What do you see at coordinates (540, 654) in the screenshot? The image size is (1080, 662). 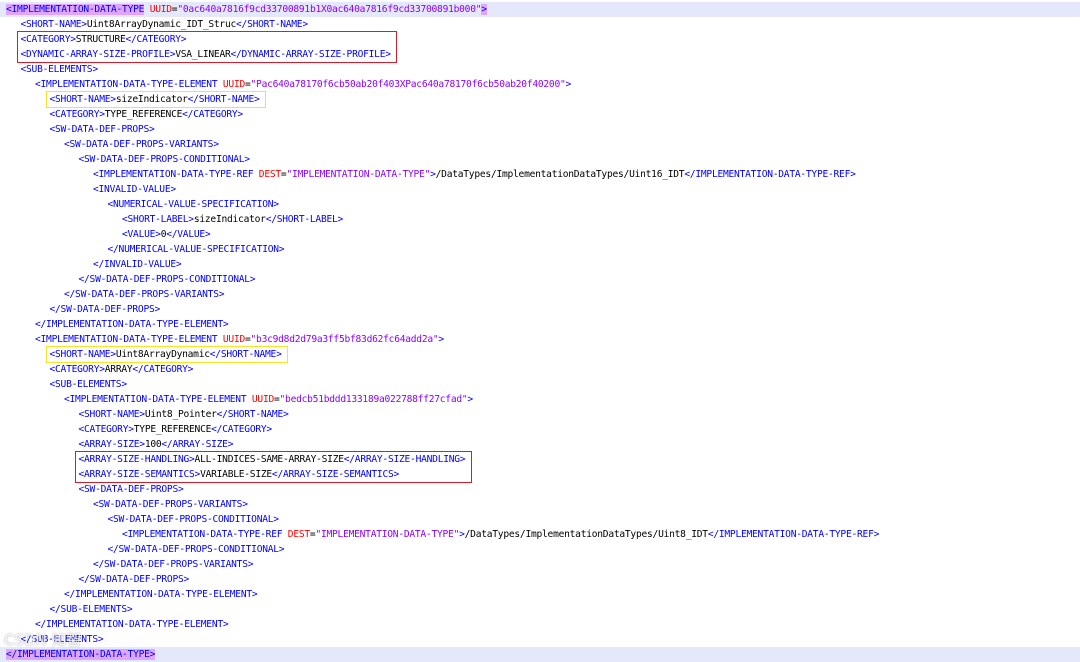 I see `code-line: </IMPLEMENTATION-DATA-TYPE>` at bounding box center [540, 654].